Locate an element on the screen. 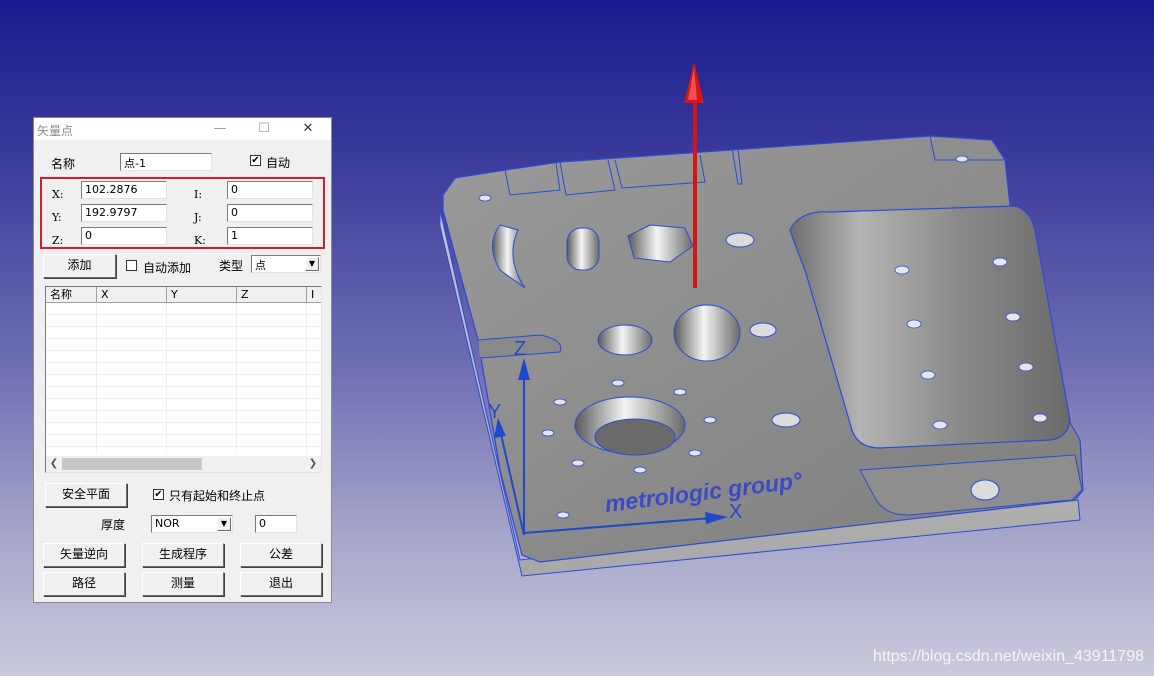 The height and width of the screenshot is (676, 1154). x-label: X: is located at coordinates (58, 194).